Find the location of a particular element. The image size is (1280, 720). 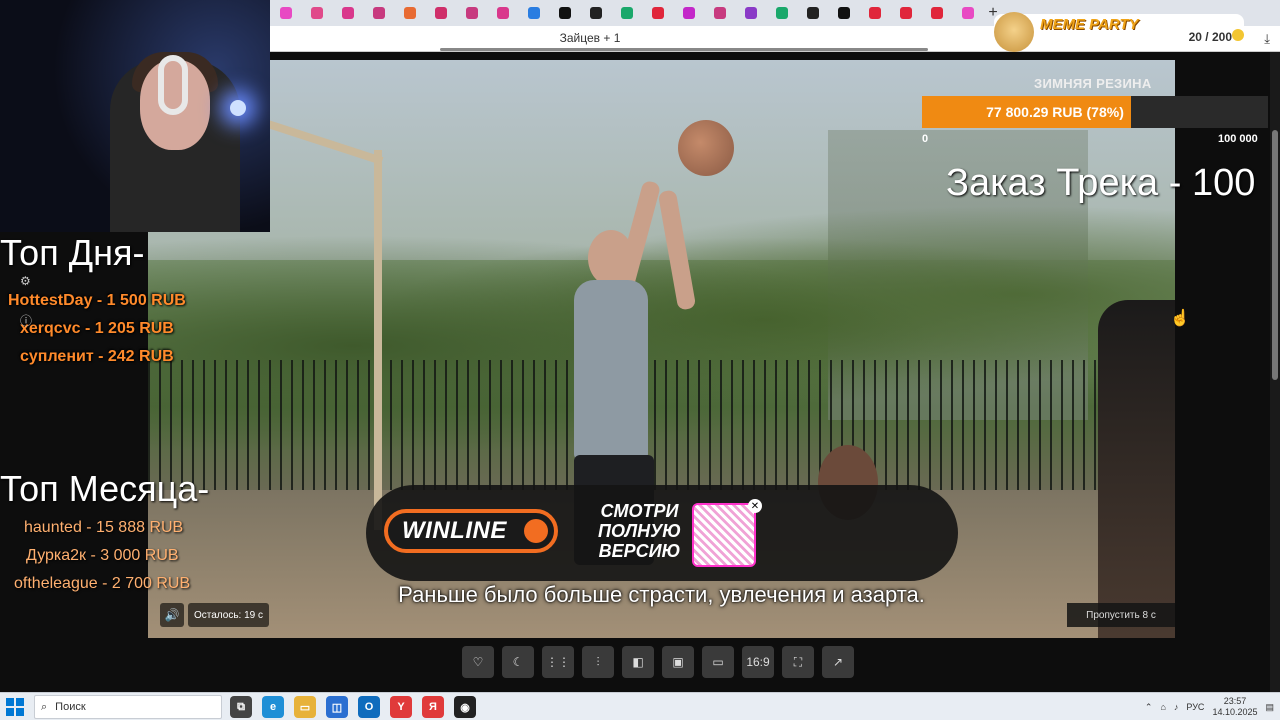

loading-line is located at coordinates (684, 49).